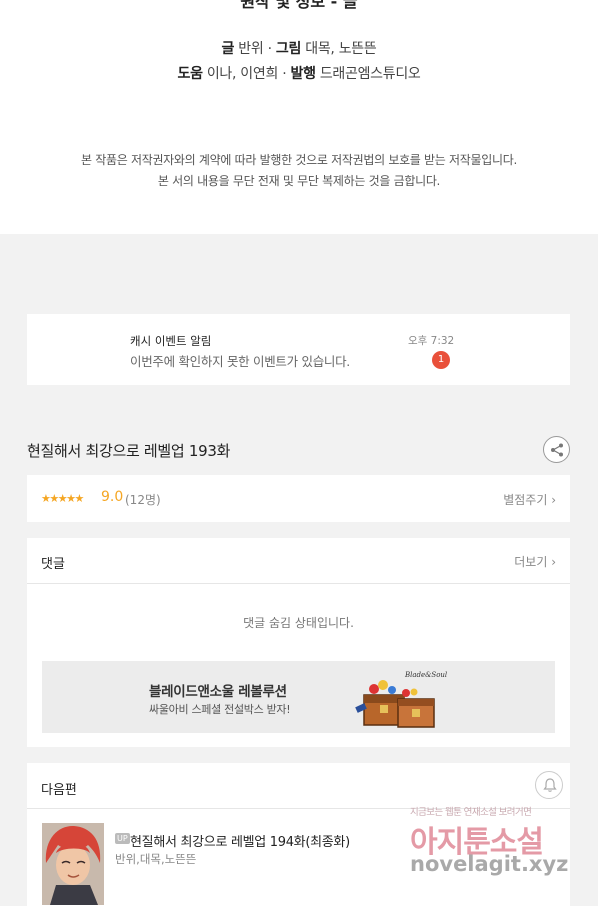 This screenshot has height=906, width=598. Describe the element at coordinates (298, 561) in the screenshot. I see `comments-header: 댓글 더보기 ›` at that location.